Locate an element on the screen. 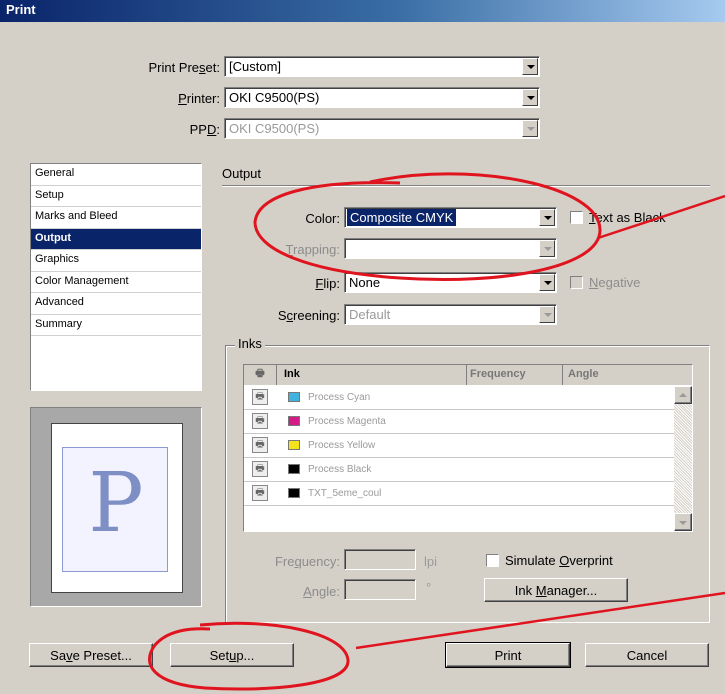 The height and width of the screenshot is (694, 725). screening-select: Default is located at coordinates (450, 314).